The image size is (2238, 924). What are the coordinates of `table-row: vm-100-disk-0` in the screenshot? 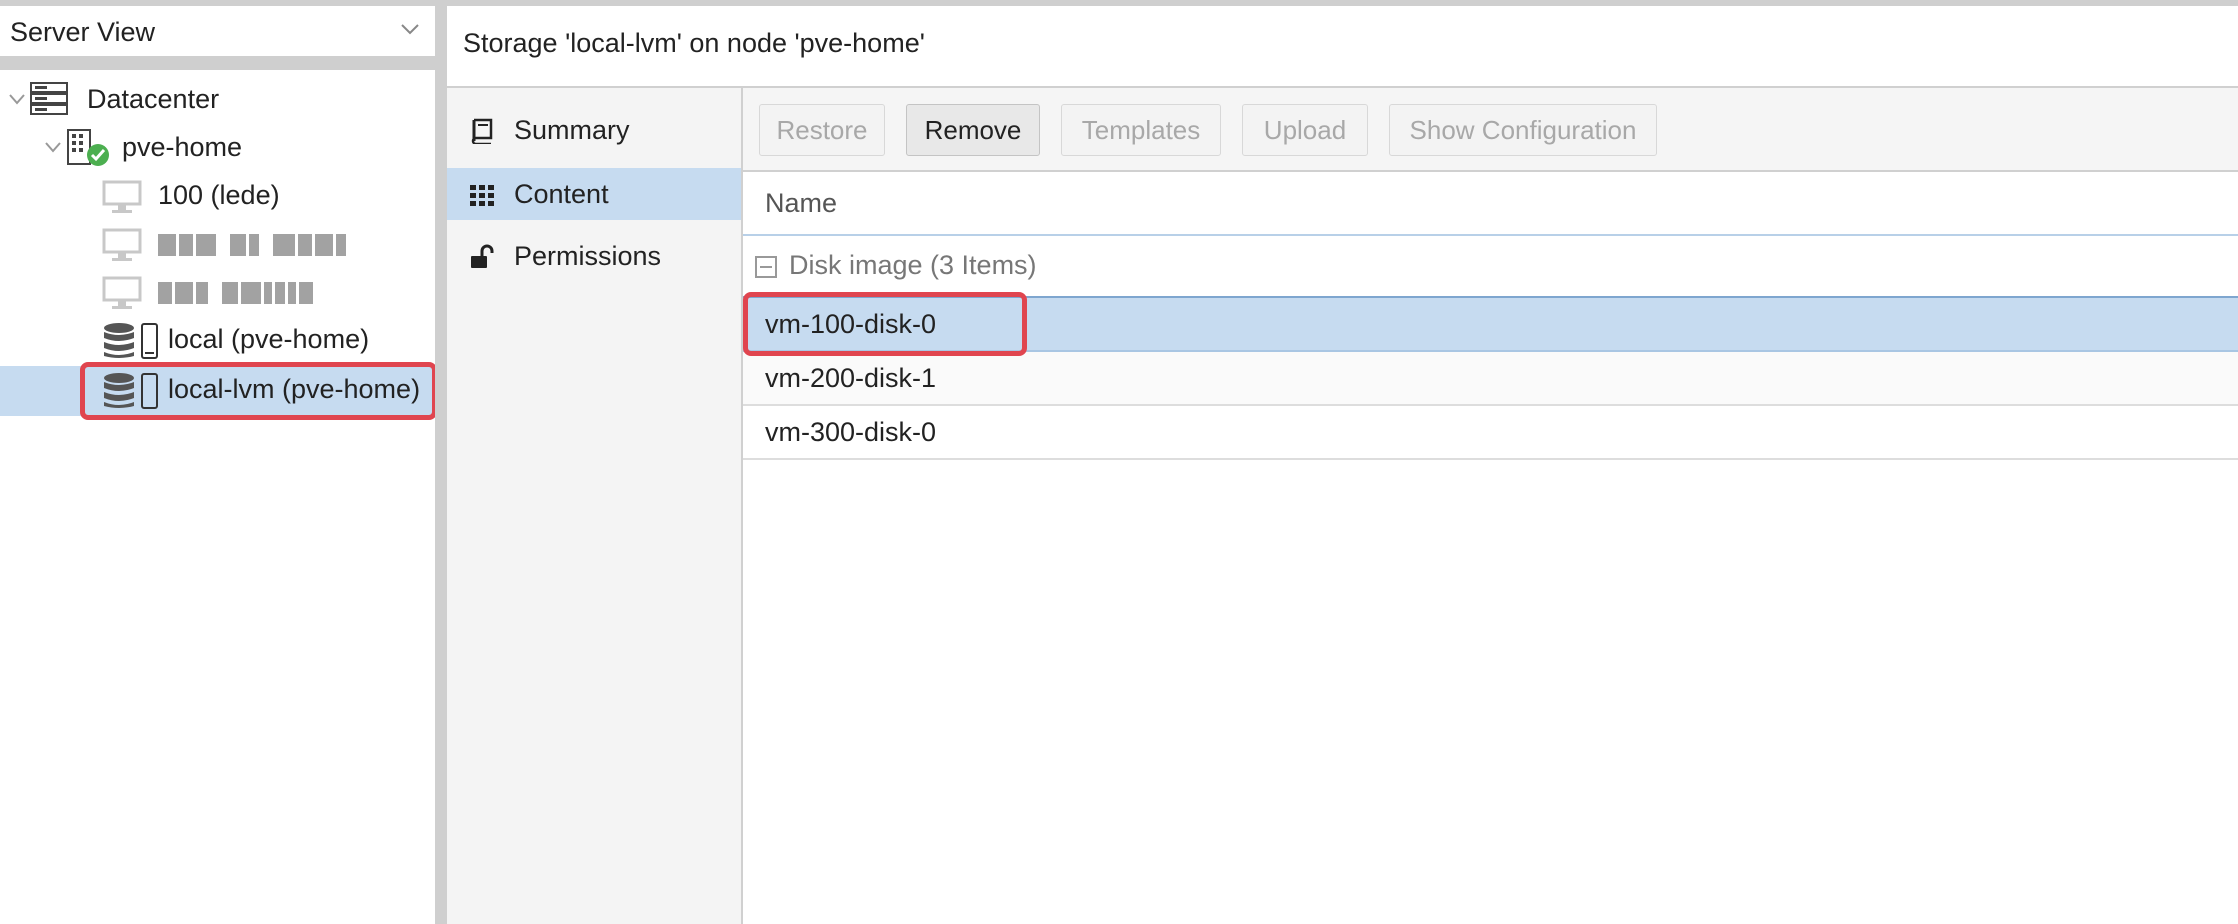 It's located at (1490, 325).